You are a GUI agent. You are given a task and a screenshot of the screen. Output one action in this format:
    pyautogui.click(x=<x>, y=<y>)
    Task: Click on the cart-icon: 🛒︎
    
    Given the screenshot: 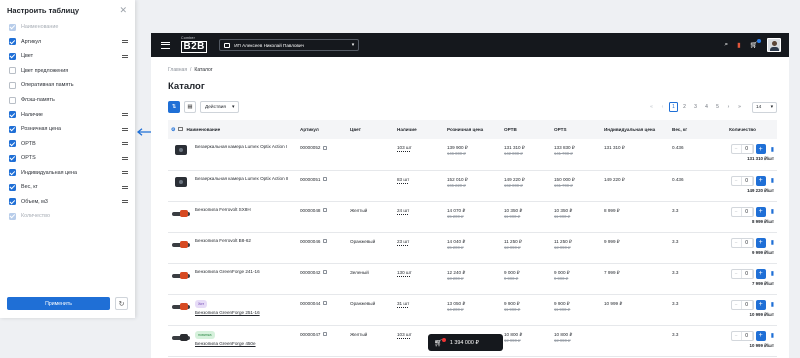 What is the action you would take?
    pyautogui.click(x=755, y=44)
    